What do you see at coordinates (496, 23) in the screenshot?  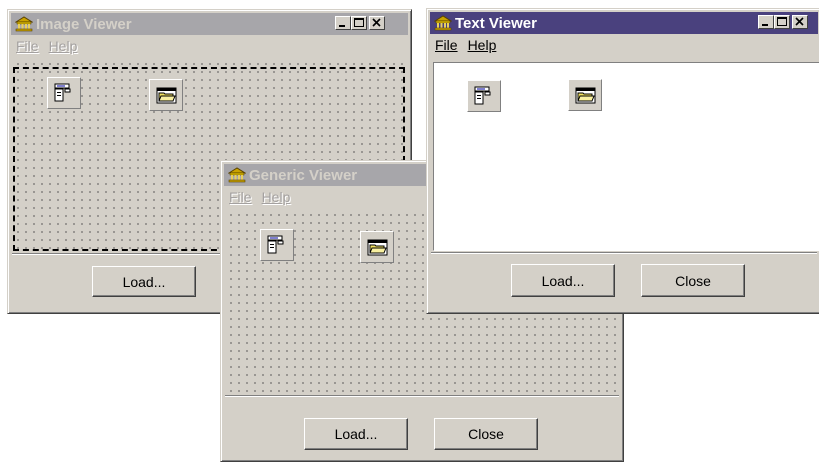 I see `window-title: Text Viewer` at bounding box center [496, 23].